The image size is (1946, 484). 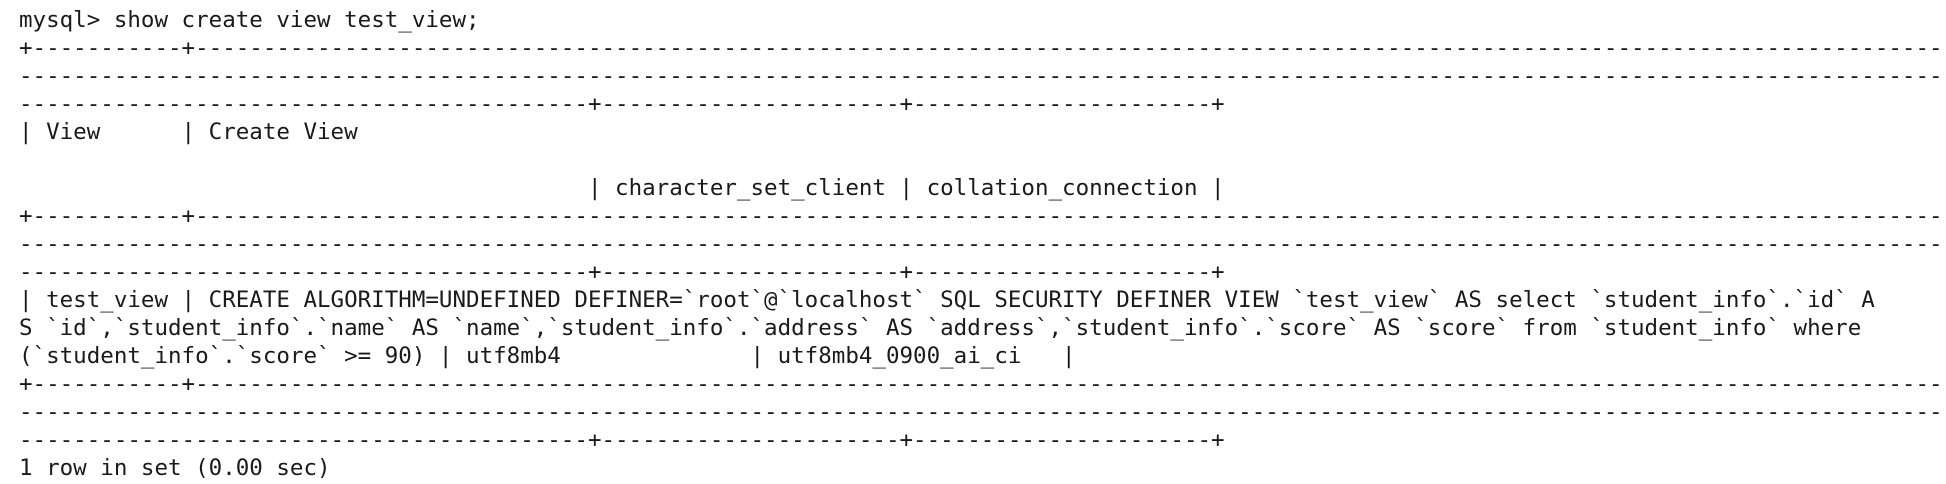 What do you see at coordinates (175, 468) in the screenshot?
I see `result-summary: 1 row in set (0.00 sec)` at bounding box center [175, 468].